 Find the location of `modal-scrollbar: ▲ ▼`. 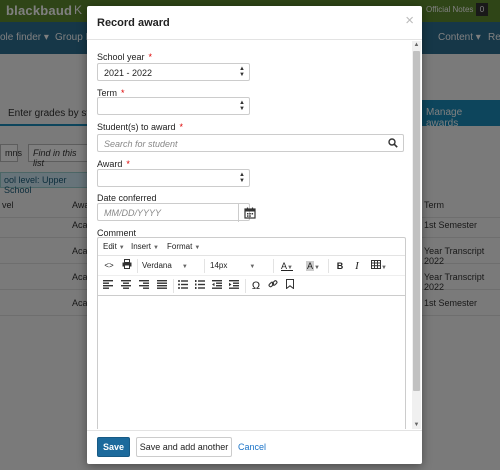

modal-scrollbar: ▲ ▼ is located at coordinates (416, 235).